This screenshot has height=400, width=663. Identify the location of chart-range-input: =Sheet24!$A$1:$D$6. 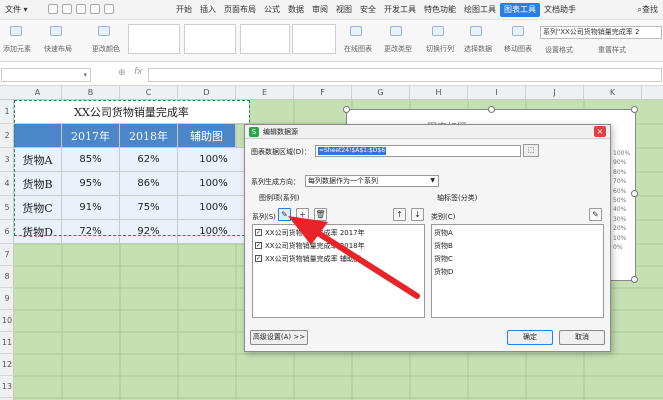
(418, 151).